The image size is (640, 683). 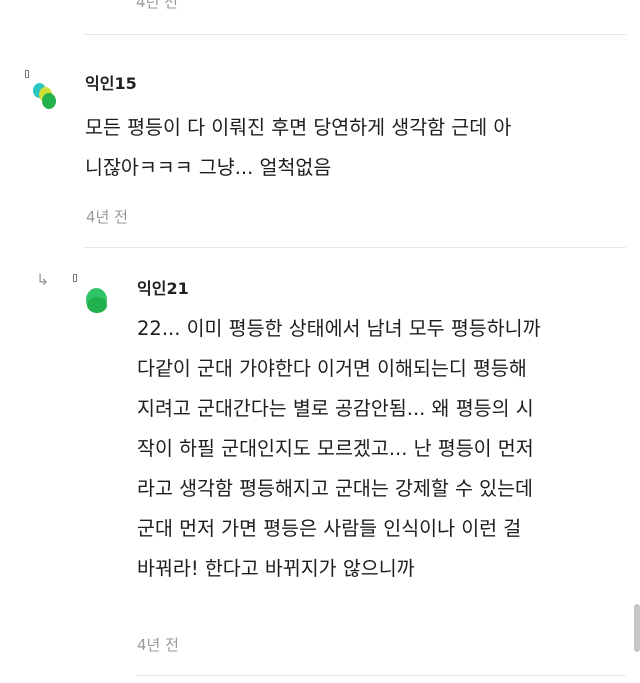 I want to click on scrollbar, so click(x=637, y=628).